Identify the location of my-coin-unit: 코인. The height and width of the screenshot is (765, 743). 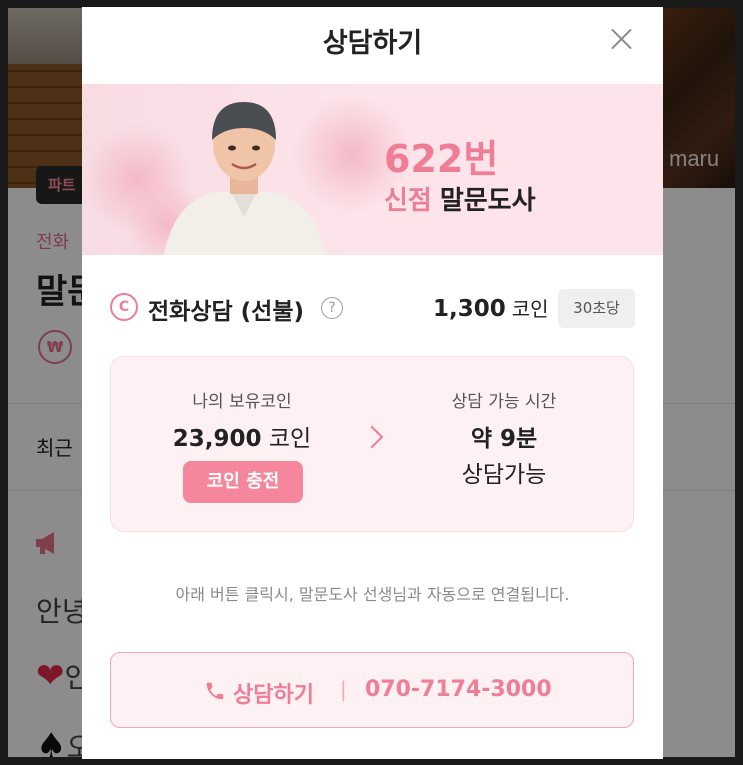
(290, 439).